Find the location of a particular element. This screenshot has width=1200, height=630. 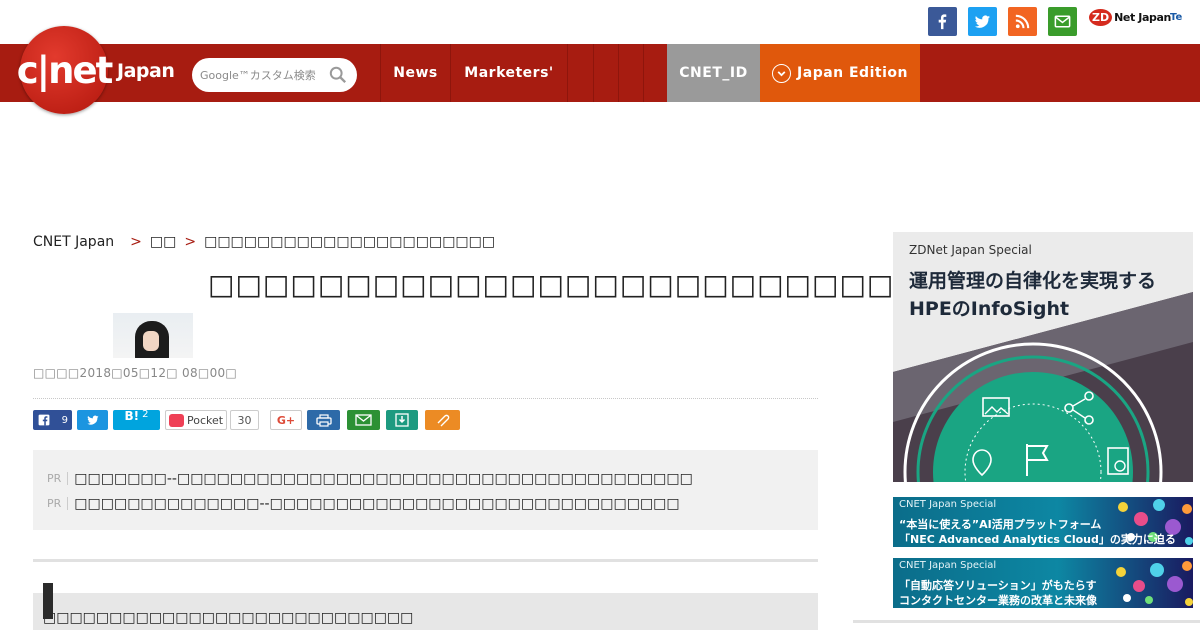

nav-news: News is located at coordinates (415, 73).